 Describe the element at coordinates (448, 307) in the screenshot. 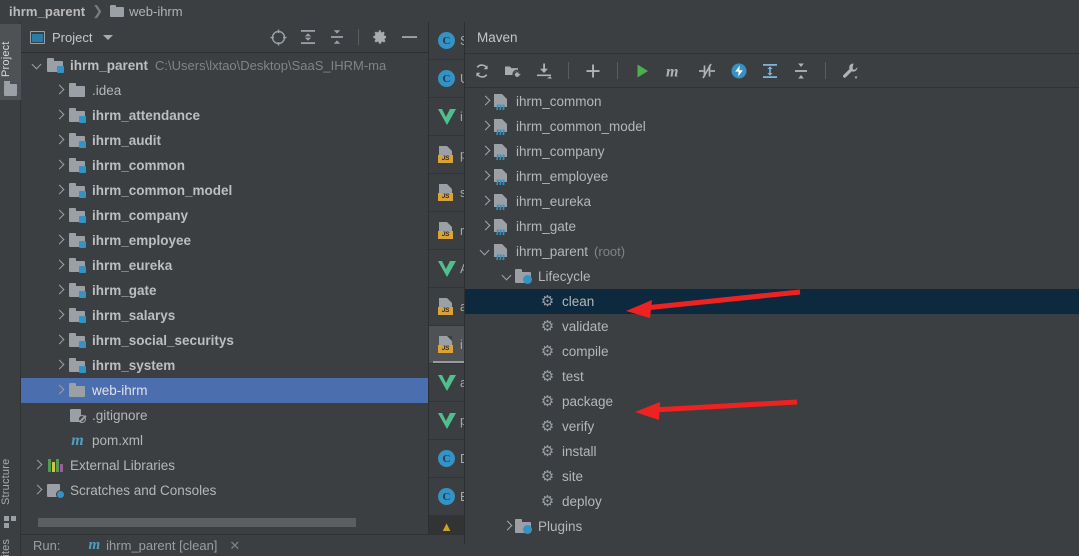

I see `editor-tab: JSa` at that location.